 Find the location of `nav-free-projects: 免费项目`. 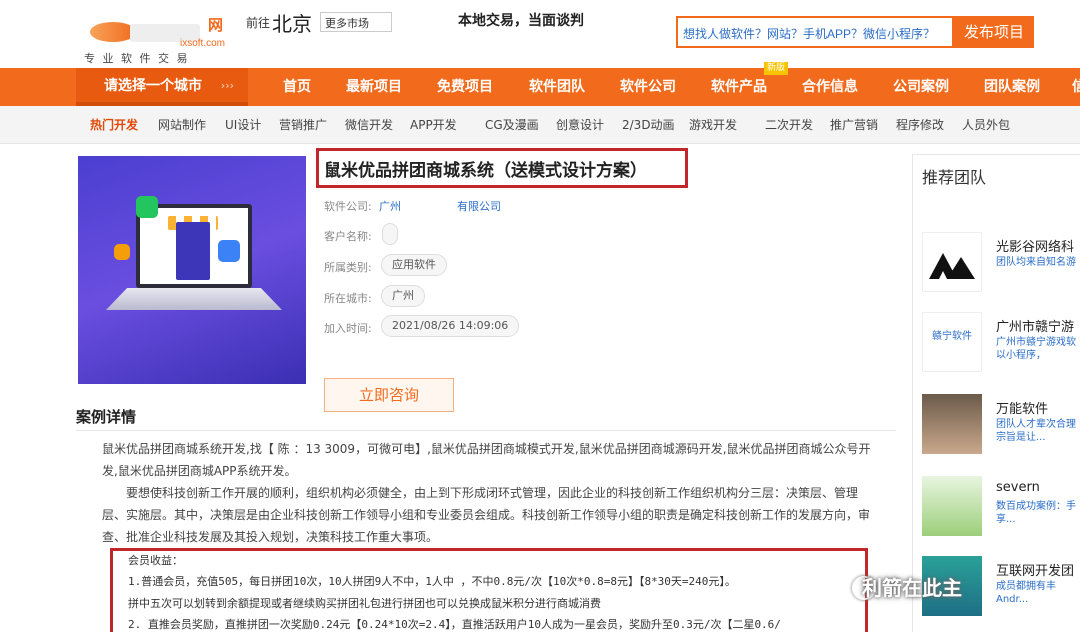

nav-free-projects: 免费项目 is located at coordinates (465, 87).